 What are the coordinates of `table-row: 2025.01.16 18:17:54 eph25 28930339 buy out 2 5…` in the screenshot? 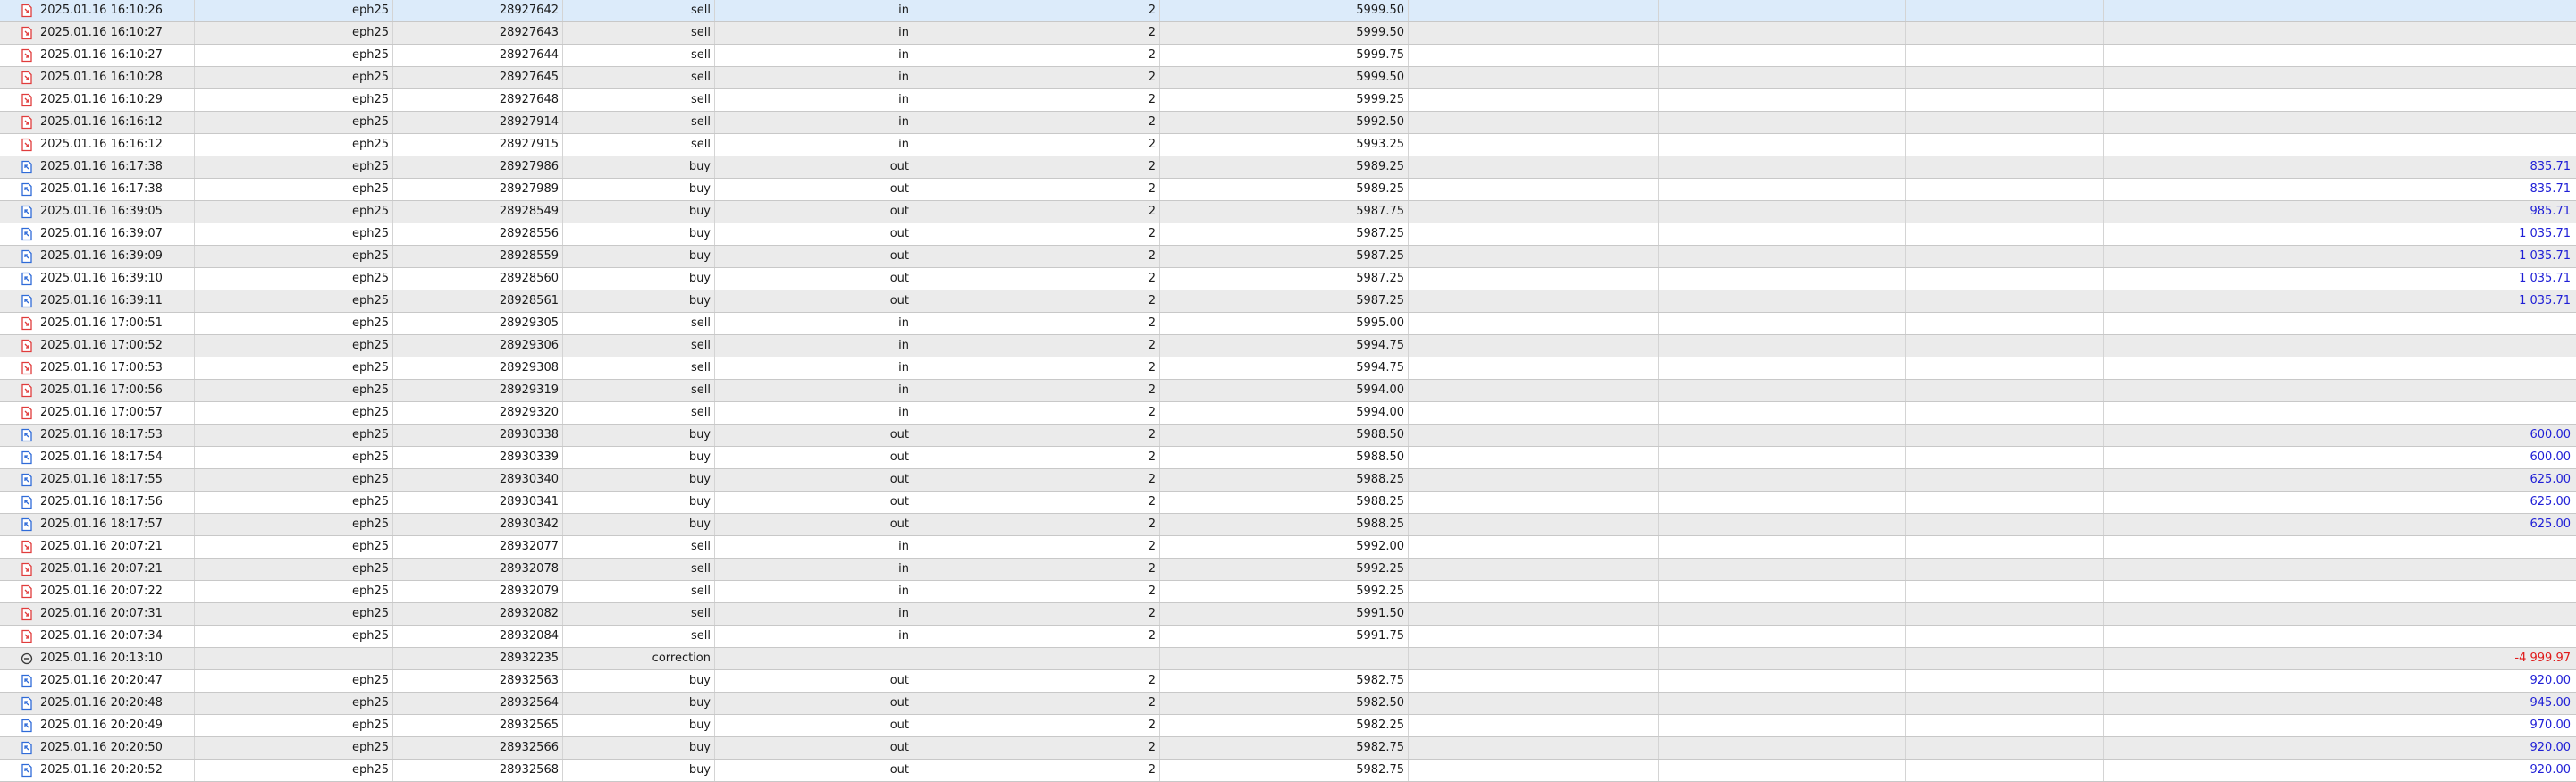 It's located at (1288, 458).